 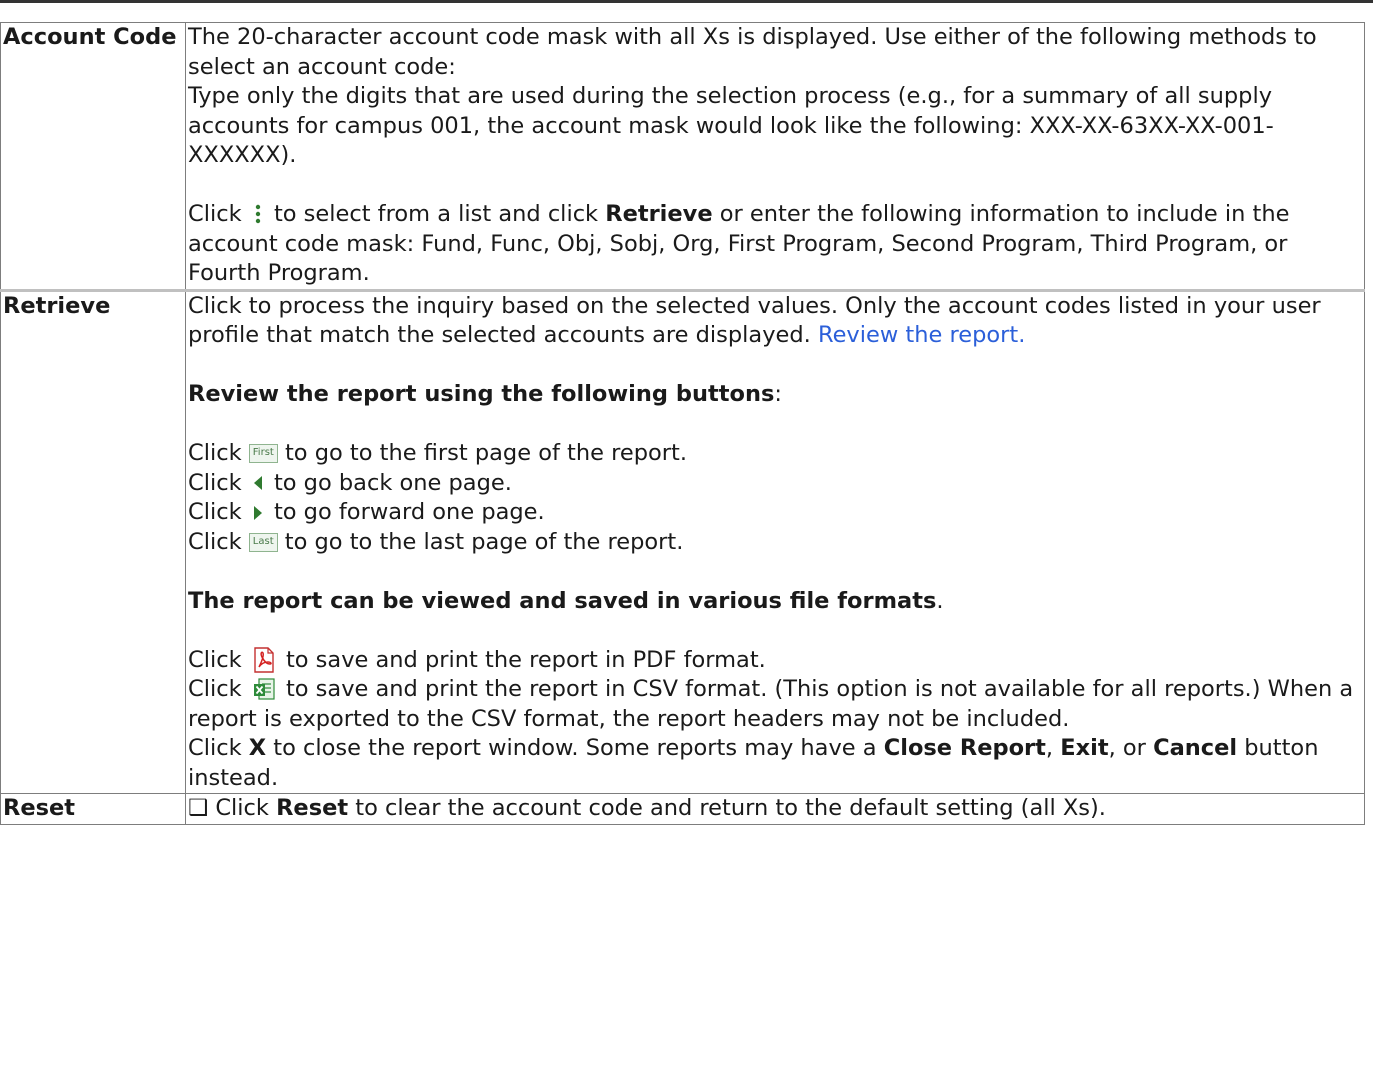 I want to click on term-account-code: Account Code, so click(x=93, y=157).